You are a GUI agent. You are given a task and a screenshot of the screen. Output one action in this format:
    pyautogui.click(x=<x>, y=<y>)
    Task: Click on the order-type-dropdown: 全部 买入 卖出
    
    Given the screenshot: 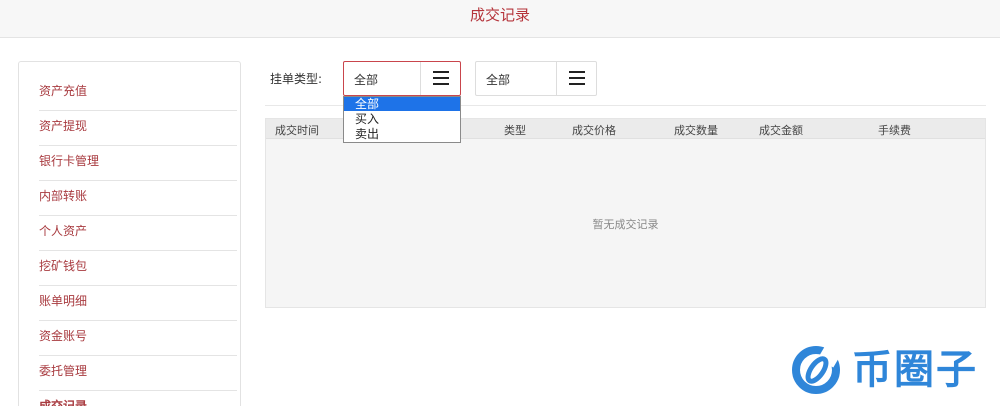 What is the action you would take?
    pyautogui.click(x=402, y=119)
    